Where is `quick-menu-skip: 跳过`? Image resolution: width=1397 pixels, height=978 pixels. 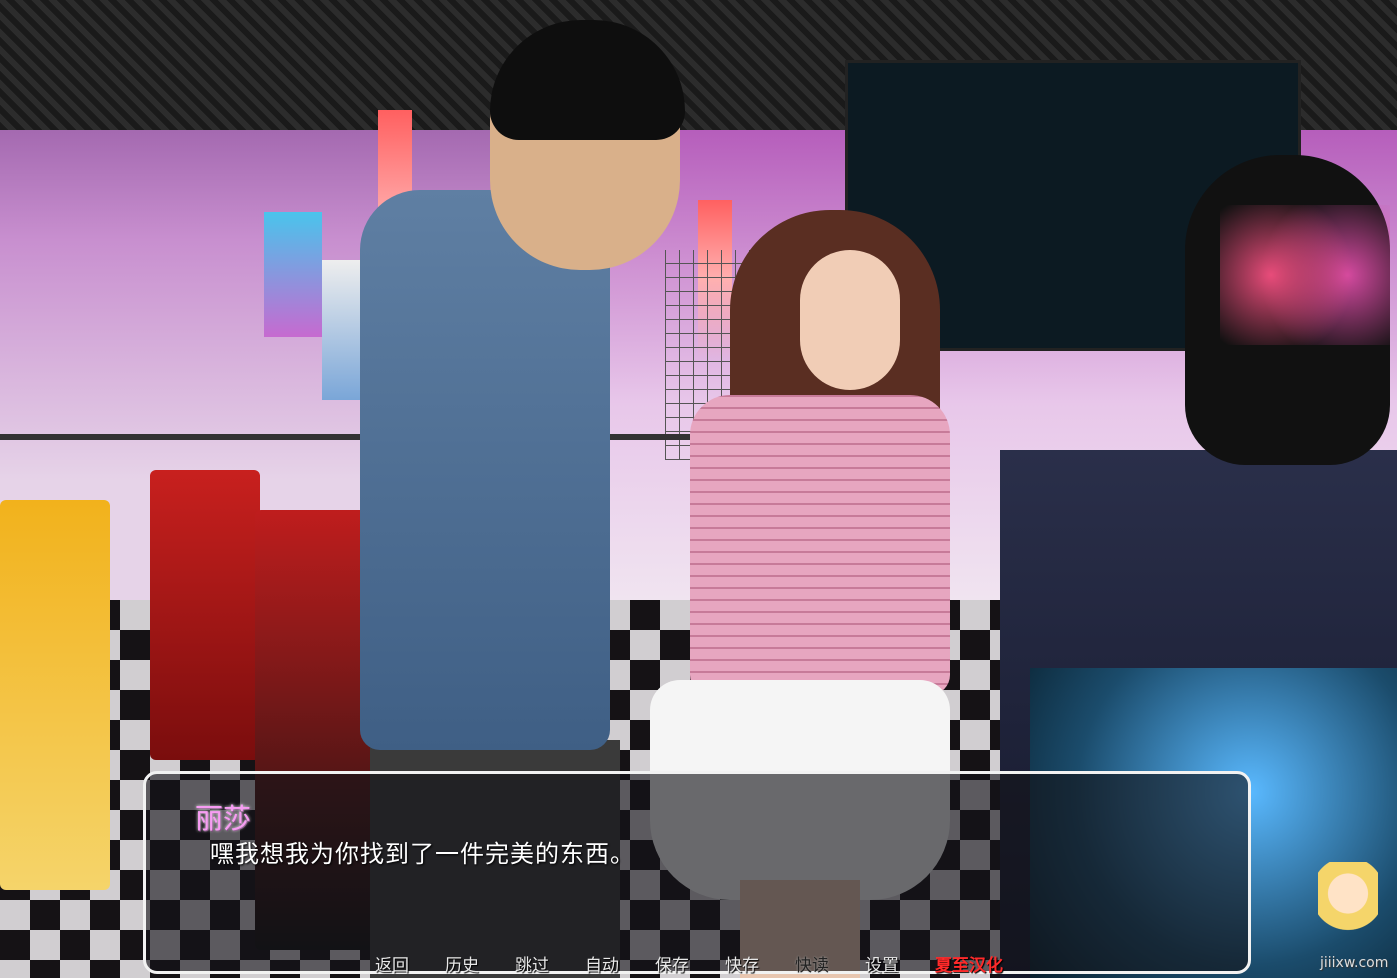 quick-menu-skip: 跳过 is located at coordinates (550, 963).